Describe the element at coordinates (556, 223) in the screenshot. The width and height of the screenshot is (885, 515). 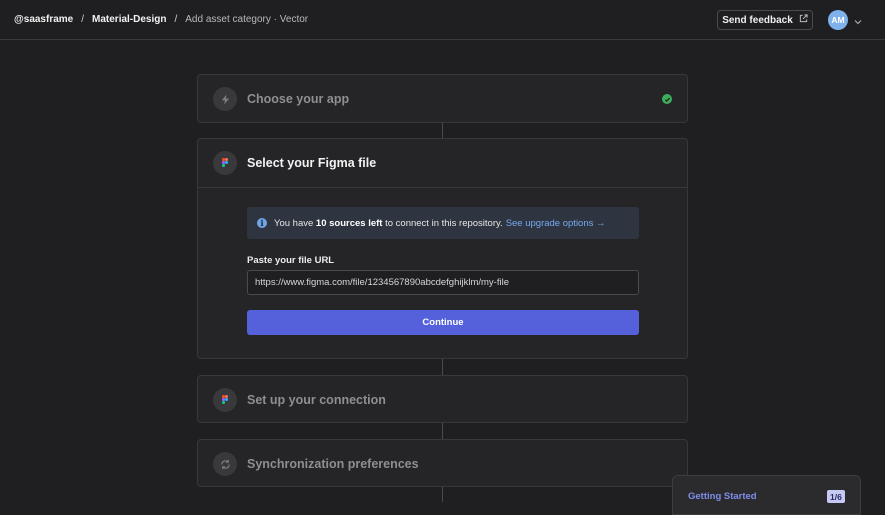
I see `upgrade-options-link: See upgrade options →` at that location.